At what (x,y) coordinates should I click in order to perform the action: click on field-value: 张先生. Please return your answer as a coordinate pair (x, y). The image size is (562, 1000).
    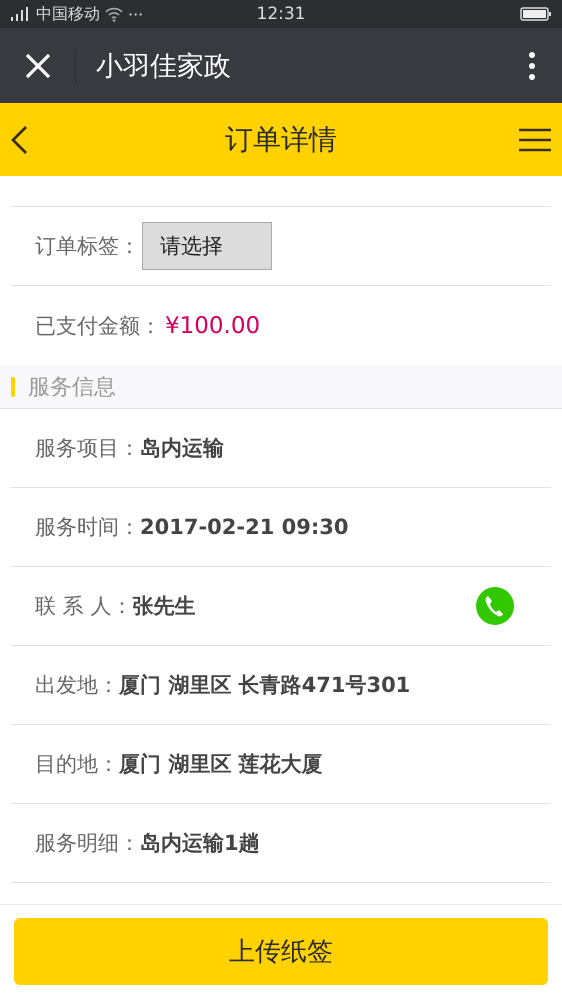
    Looking at the image, I should click on (164, 606).